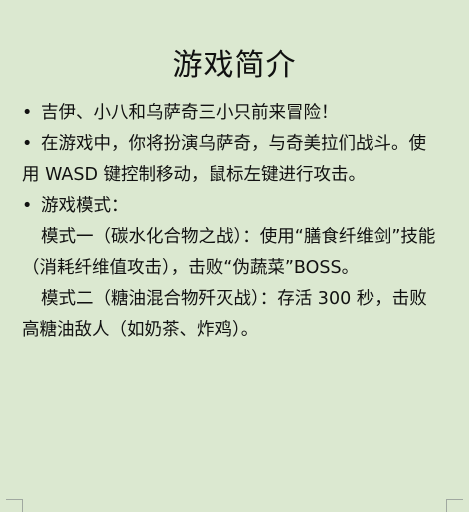  I want to click on bullet-item-intro: • 吉伊、小八和乌萨奇三小只前来冒险！, so click(232, 113).